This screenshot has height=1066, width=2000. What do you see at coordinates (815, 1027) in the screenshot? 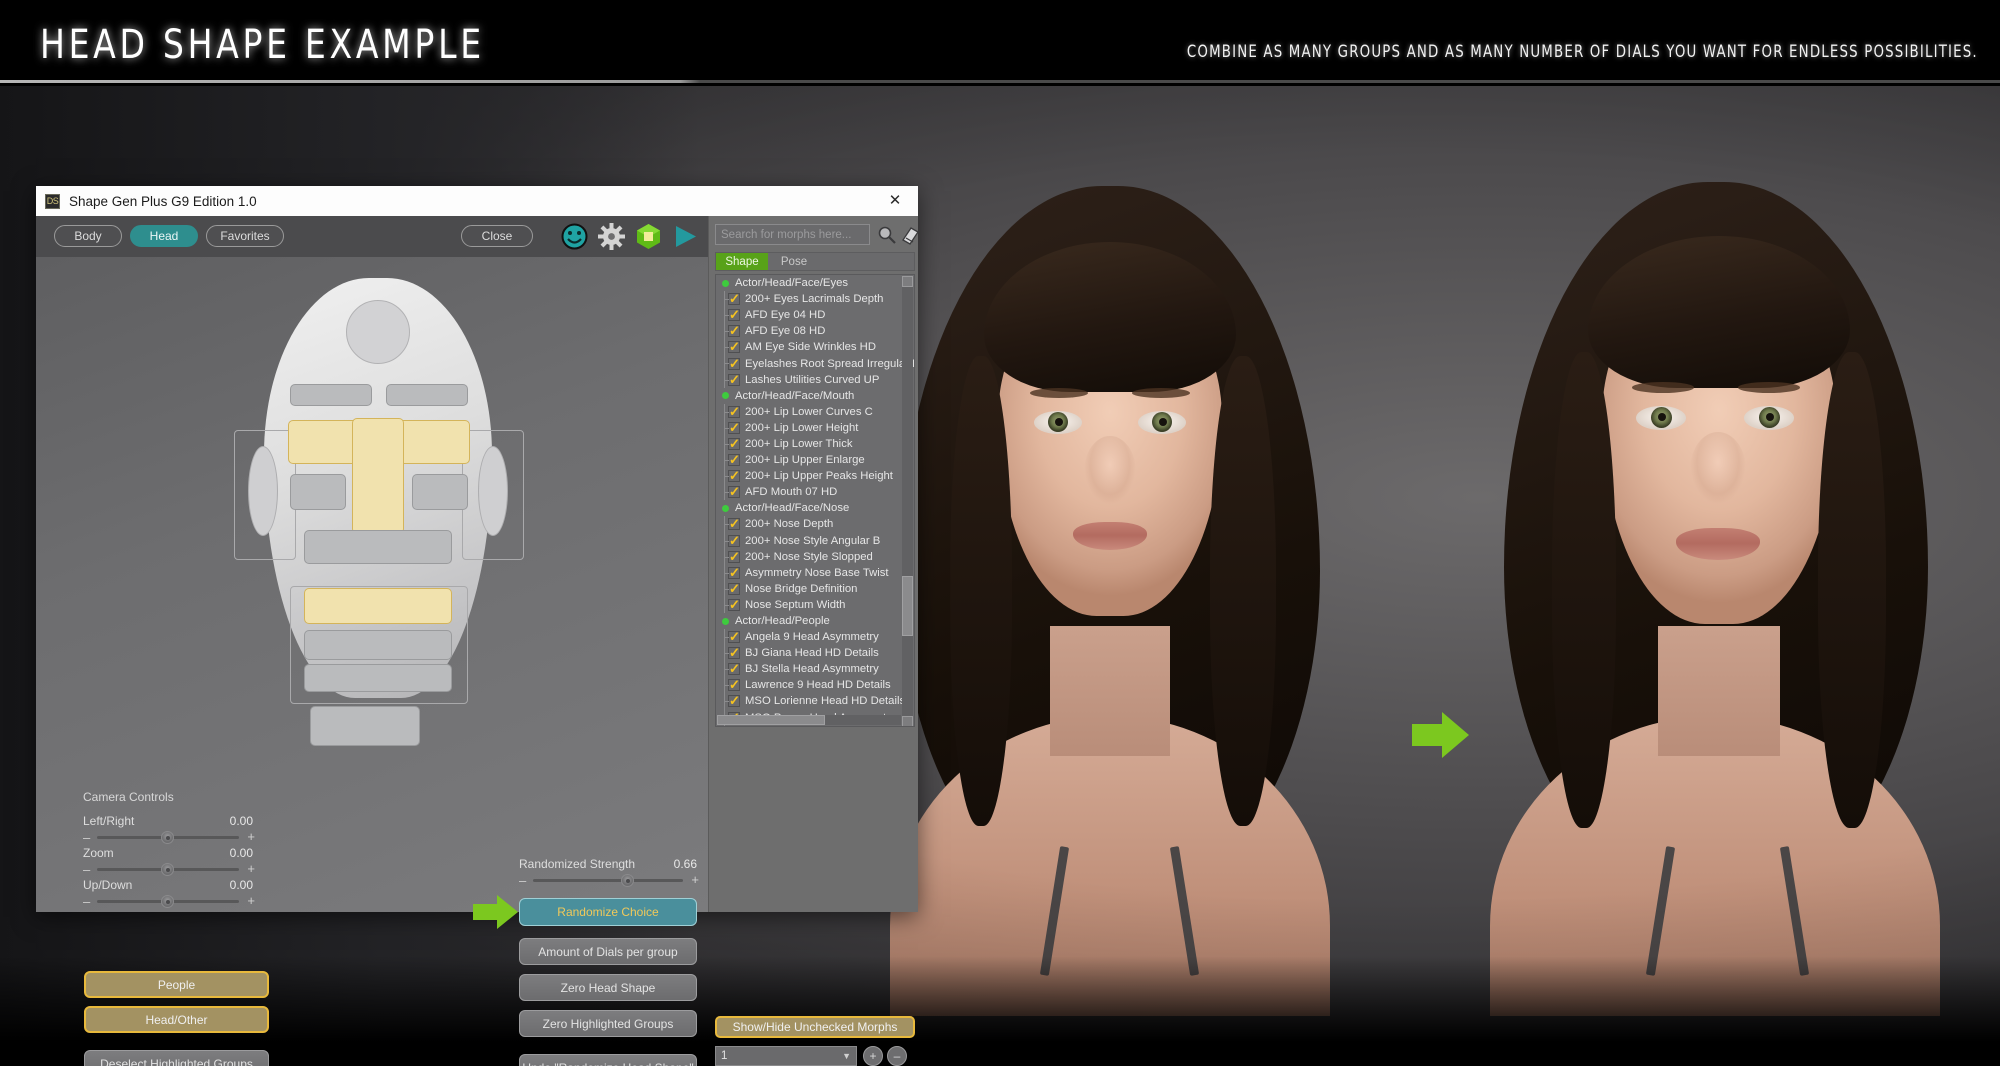
I see `show-hide-unchecked-morphs-button: Show/Hide Unchecked Morphs` at bounding box center [815, 1027].